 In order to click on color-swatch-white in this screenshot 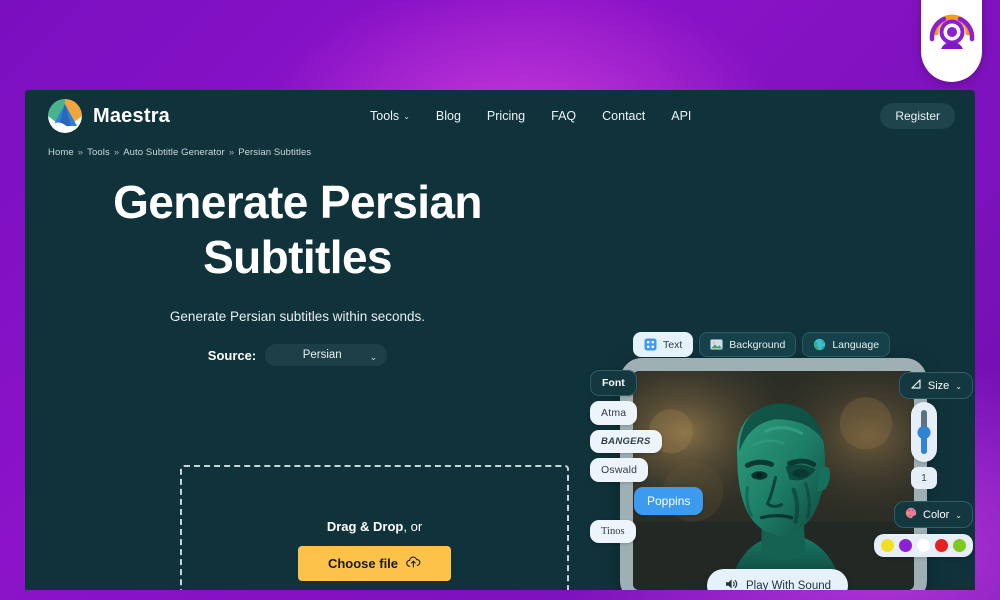, I will do `click(923, 545)`.